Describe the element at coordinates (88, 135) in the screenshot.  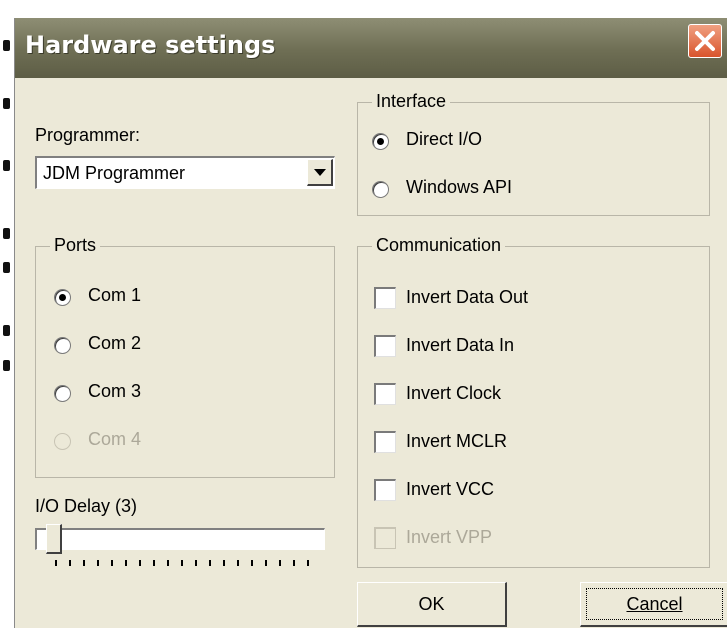
I see `programmer-label: Programmer:` at that location.